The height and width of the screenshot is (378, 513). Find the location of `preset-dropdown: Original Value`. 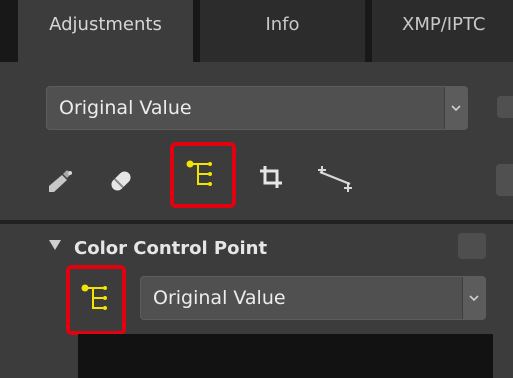

preset-dropdown: Original Value is located at coordinates (257, 108).